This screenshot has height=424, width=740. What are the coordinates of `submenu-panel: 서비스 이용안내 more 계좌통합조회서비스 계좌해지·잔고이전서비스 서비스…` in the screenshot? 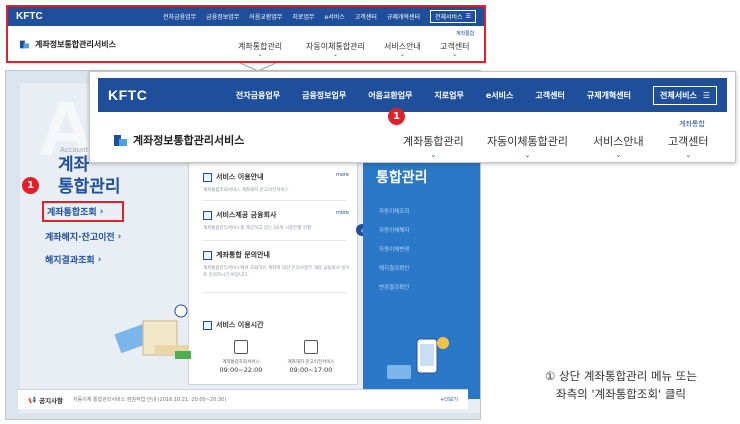 It's located at (273, 273).